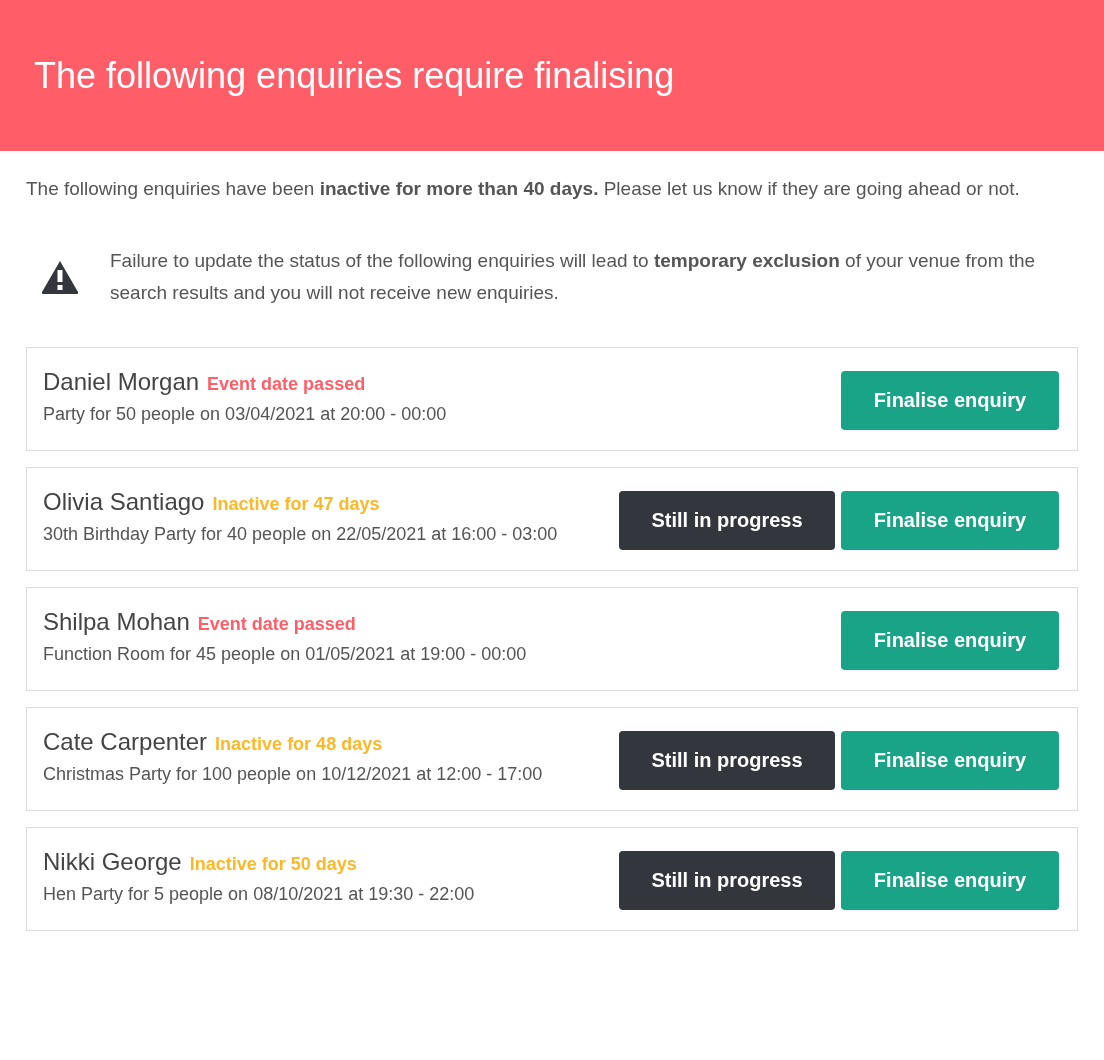 The width and height of the screenshot is (1104, 1060). What do you see at coordinates (125, 742) in the screenshot?
I see `customer-name: Cate Carpenter` at bounding box center [125, 742].